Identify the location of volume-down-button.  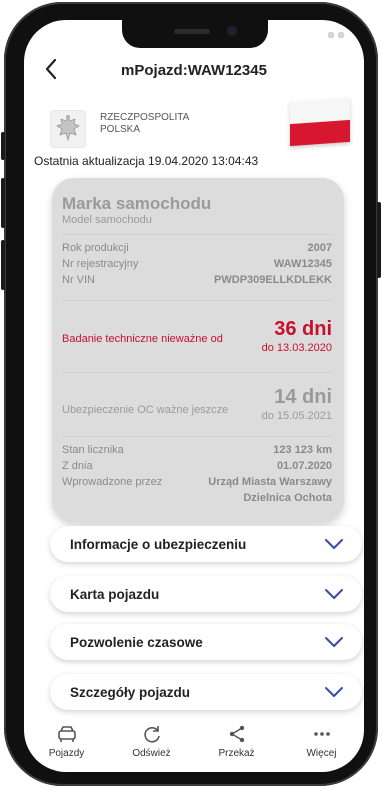
(3, 265).